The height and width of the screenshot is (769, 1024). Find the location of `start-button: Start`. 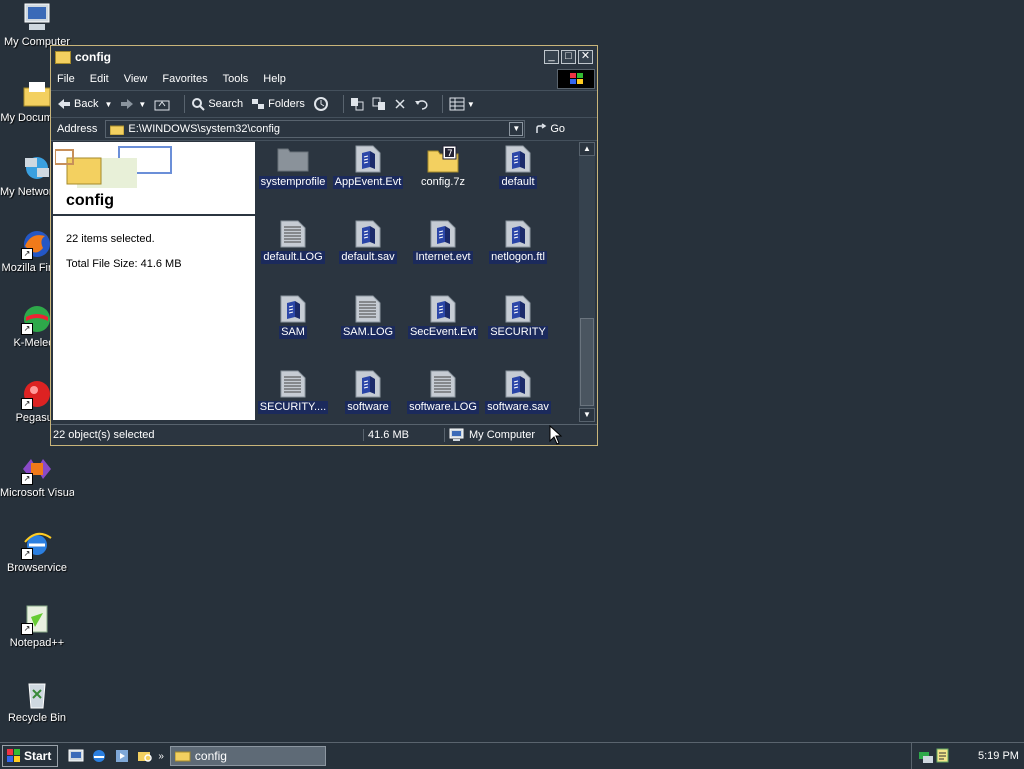

start-button: Start is located at coordinates (30, 756).